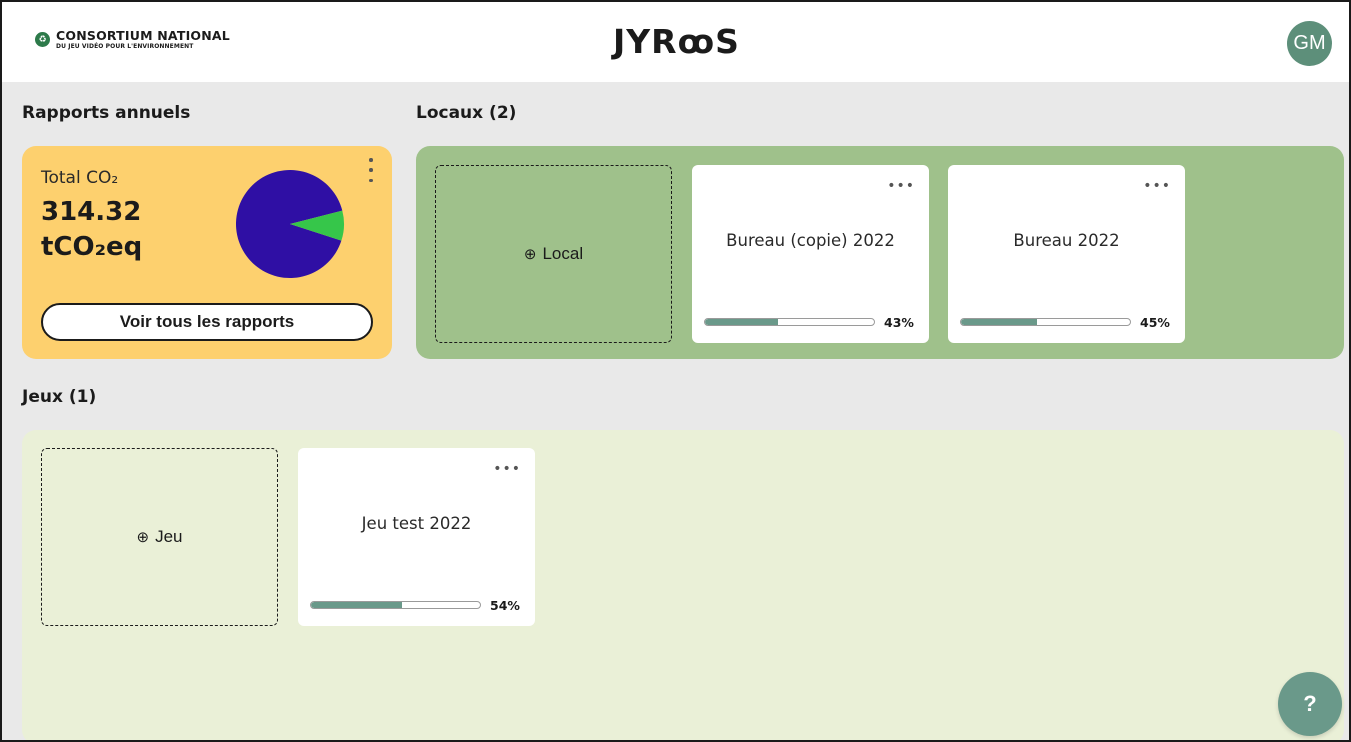 The width and height of the screenshot is (1351, 742). Describe the element at coordinates (1309, 43) in the screenshot. I see `user-avatar: GM` at that location.